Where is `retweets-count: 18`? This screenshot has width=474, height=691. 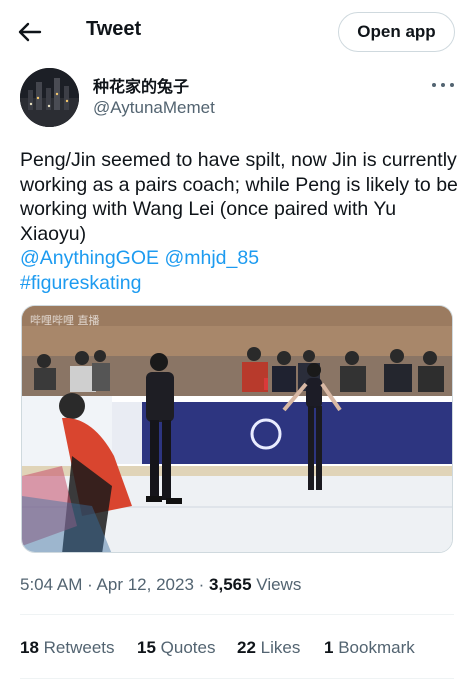 retweets-count: 18 is located at coordinates (29, 647).